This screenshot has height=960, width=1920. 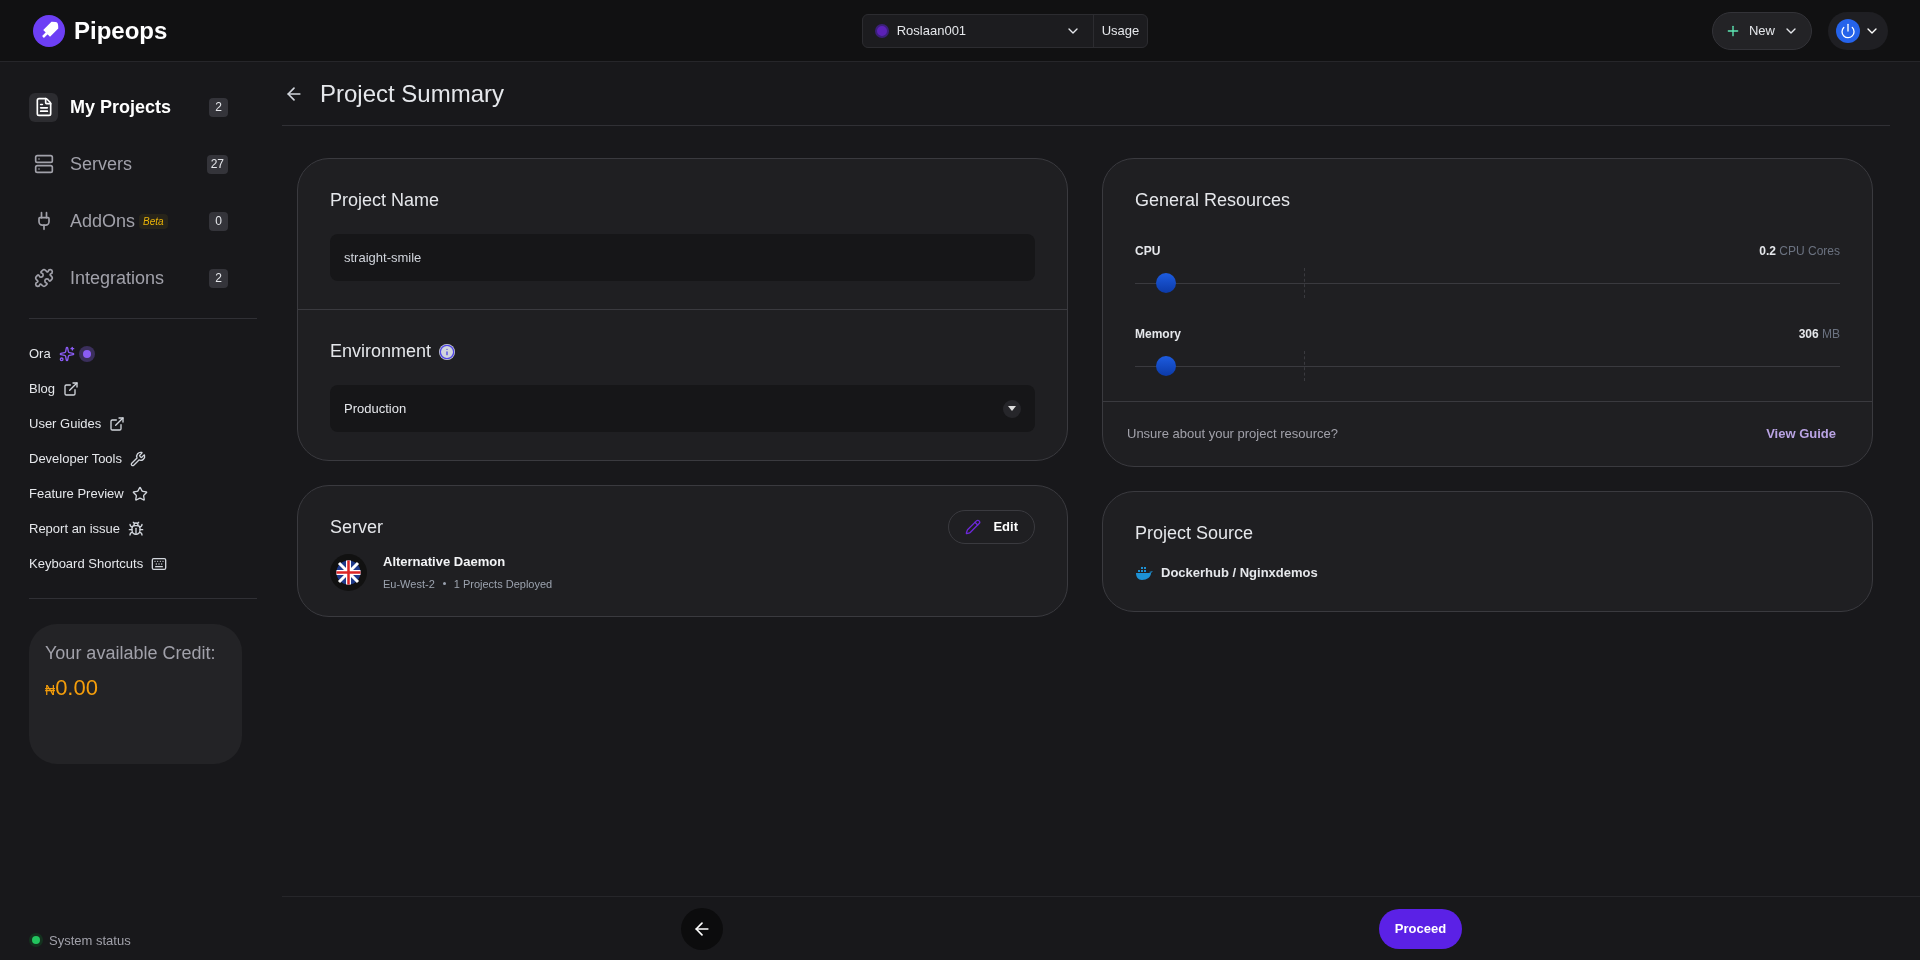 What do you see at coordinates (701, 928) in the screenshot?
I see `back-button` at bounding box center [701, 928].